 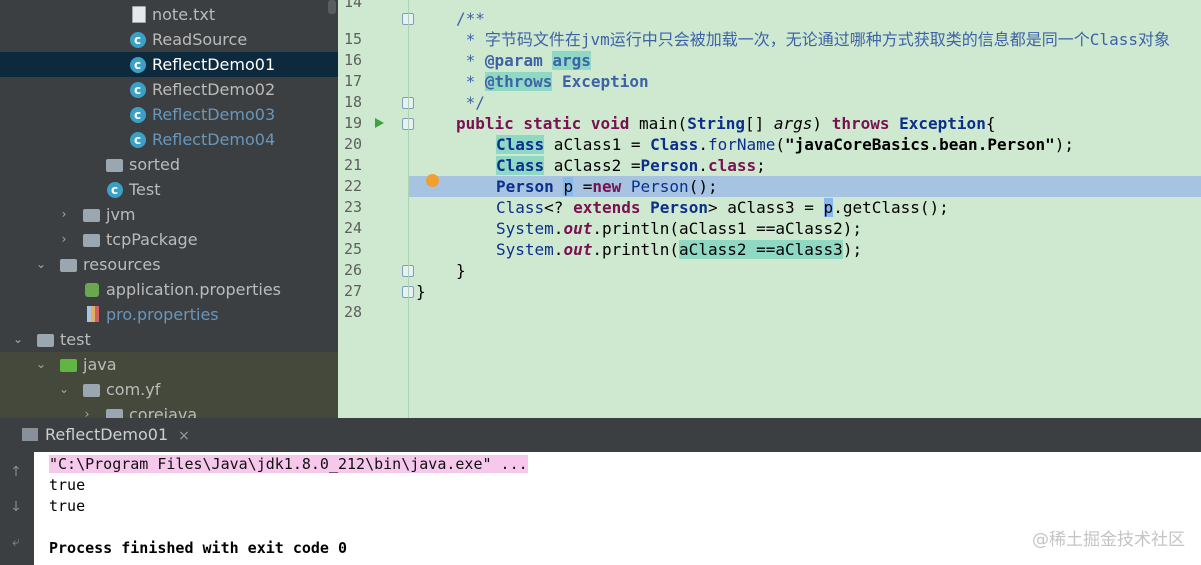 What do you see at coordinates (169, 115) in the screenshot?
I see `tree-item-reflectdemo03: ReflectDemo03` at bounding box center [169, 115].